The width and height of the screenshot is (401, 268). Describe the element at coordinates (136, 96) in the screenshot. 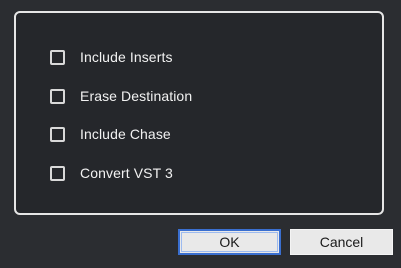

I see `option-label: Erase Destination` at that location.